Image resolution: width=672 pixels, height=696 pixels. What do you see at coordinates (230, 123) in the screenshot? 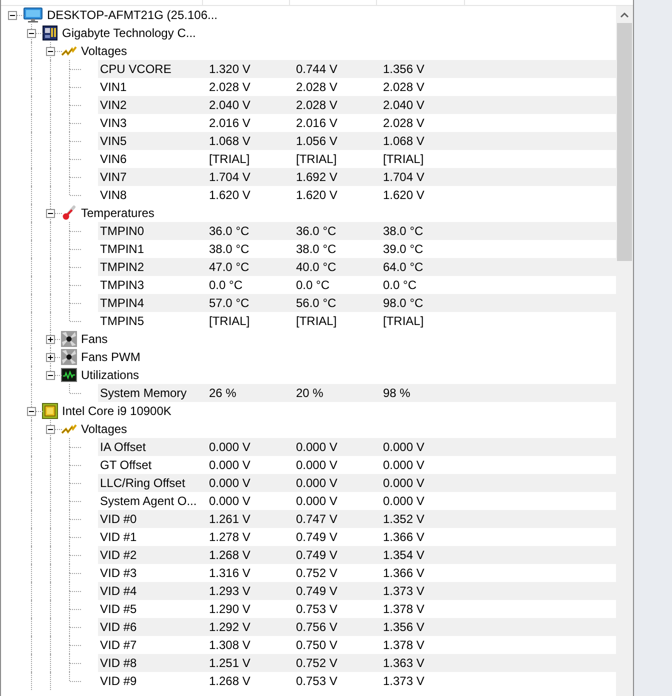
I see `sensor-value: 2.016 V` at bounding box center [230, 123].